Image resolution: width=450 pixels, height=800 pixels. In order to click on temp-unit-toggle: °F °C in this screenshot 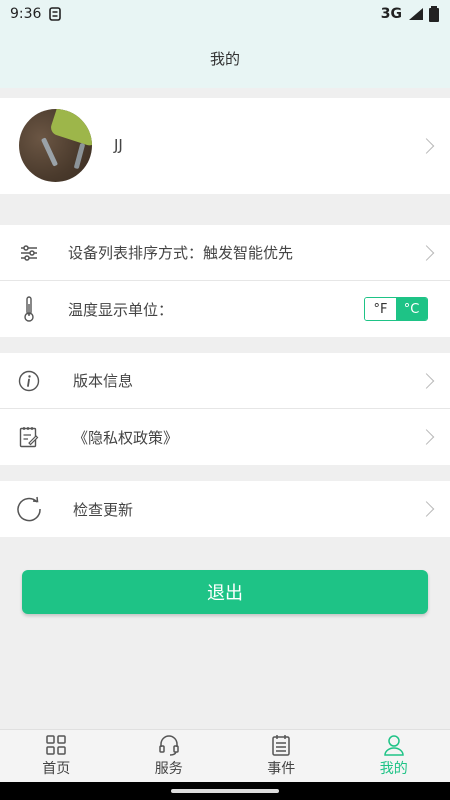, I will do `click(396, 309)`.